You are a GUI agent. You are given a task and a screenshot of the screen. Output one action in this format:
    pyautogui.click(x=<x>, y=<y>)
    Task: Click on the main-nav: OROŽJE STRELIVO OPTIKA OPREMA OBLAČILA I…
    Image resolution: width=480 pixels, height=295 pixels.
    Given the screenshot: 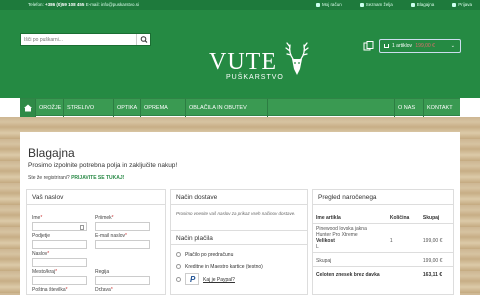 What is the action you would take?
    pyautogui.click(x=240, y=107)
    